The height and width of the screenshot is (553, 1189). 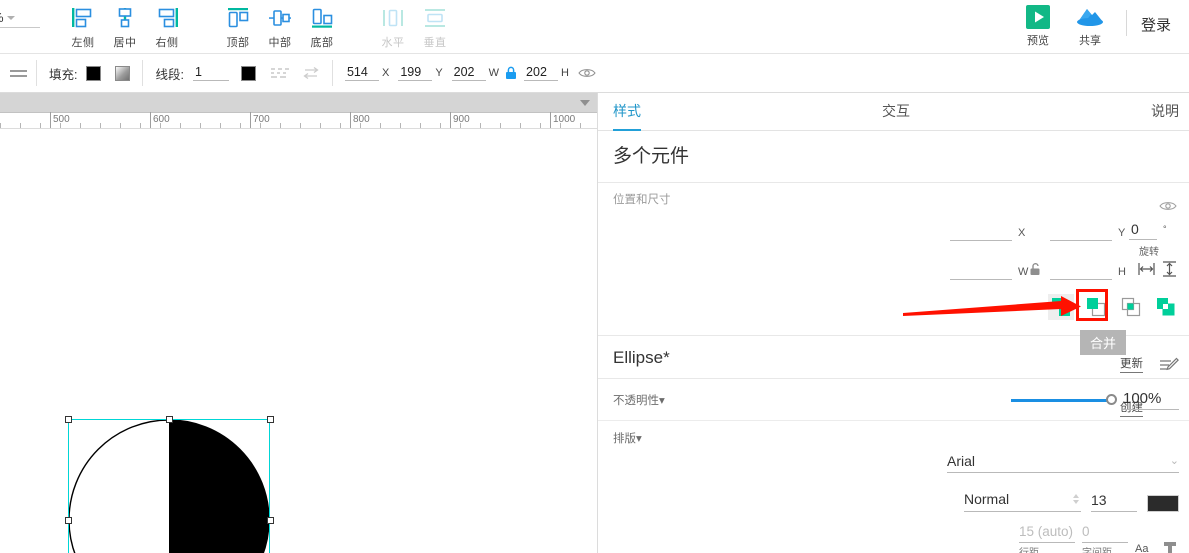 I want to click on width-input, so click(x=468, y=73).